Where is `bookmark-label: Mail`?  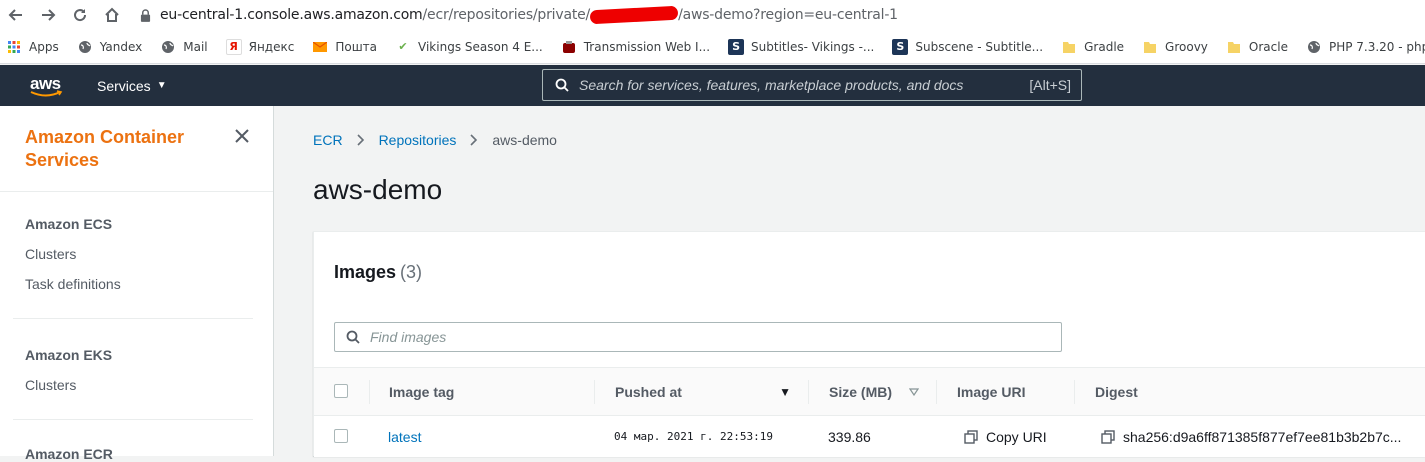
bookmark-label: Mail is located at coordinates (195, 46).